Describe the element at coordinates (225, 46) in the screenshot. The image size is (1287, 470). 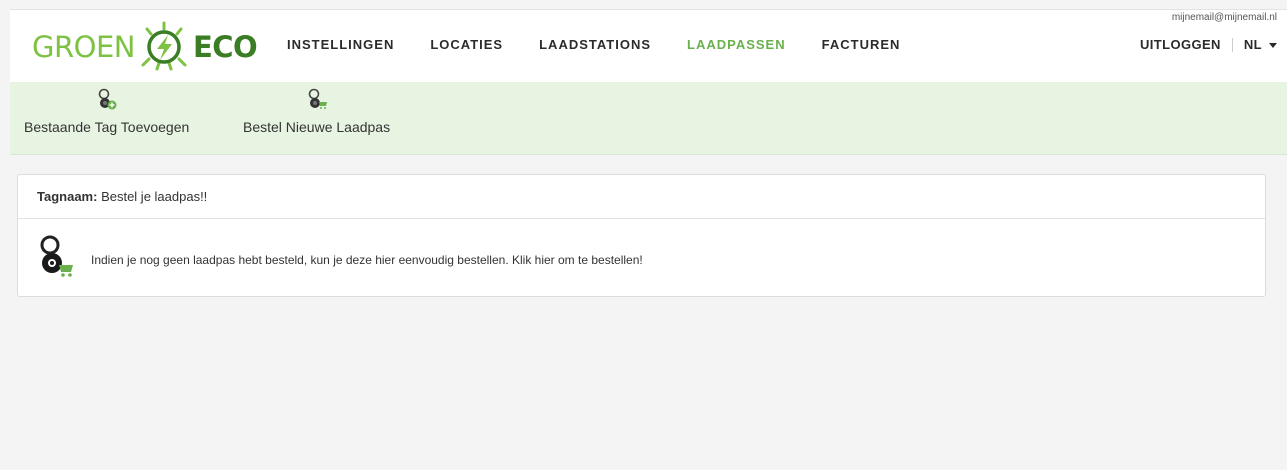
I see `logo-text-eco: ECO` at that location.